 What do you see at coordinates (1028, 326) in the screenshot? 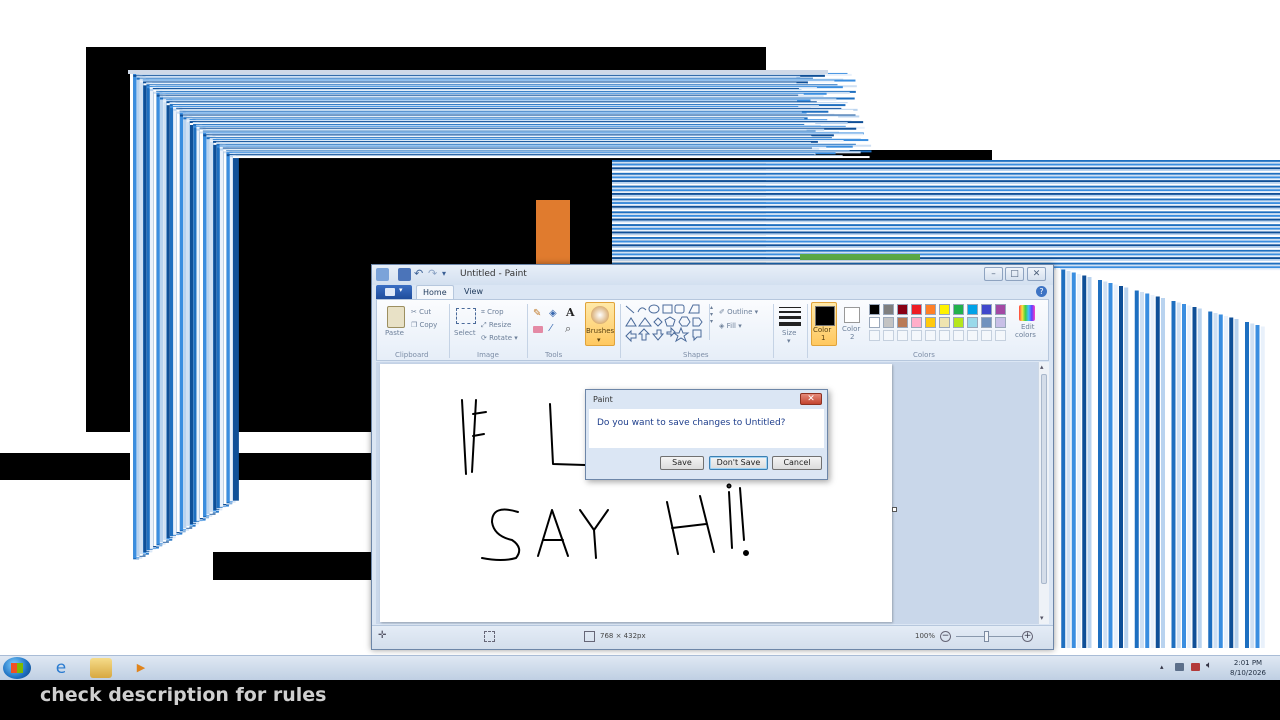
I see `edit-colors-button: Edit colors` at bounding box center [1028, 326].